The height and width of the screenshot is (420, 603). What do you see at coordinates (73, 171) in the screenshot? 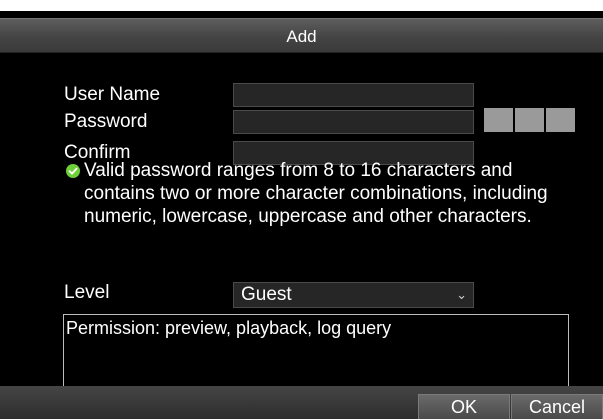
I see `check-circle-icon` at bounding box center [73, 171].